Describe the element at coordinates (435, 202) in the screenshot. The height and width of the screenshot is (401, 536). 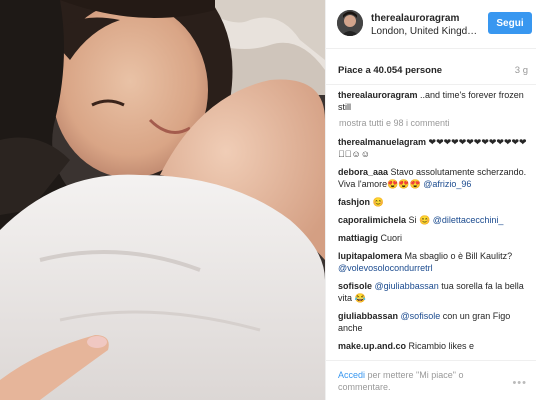
I see `comment: fashjon 😊` at that location.